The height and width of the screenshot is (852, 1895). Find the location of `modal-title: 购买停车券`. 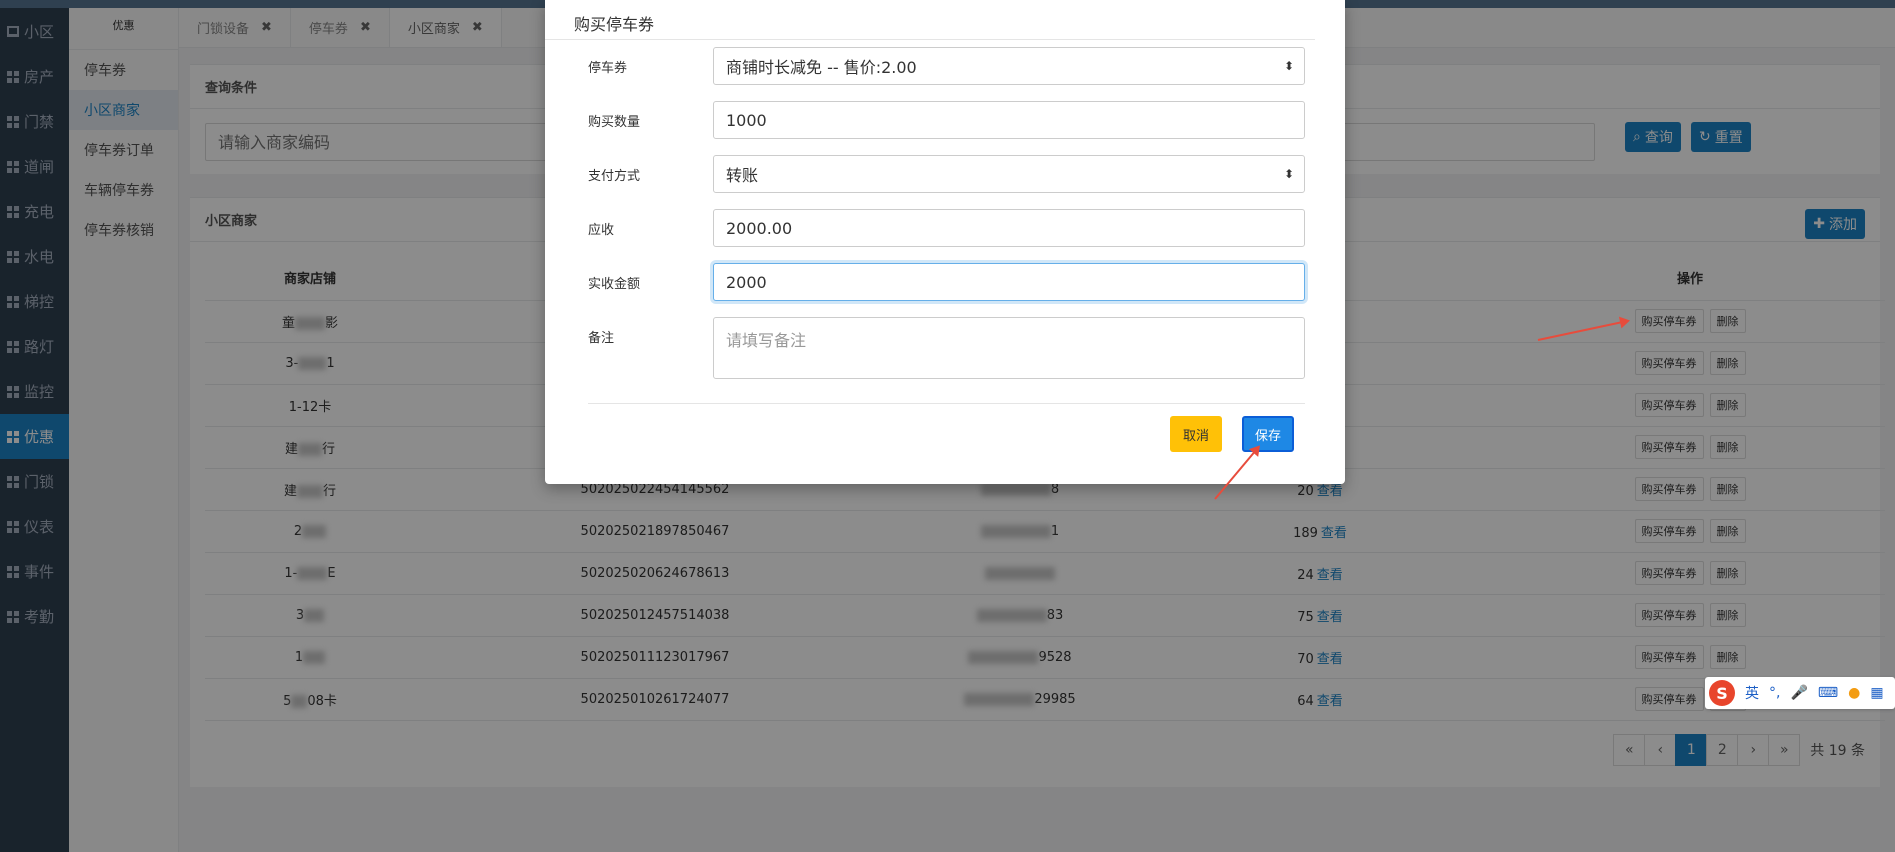

modal-title: 购买停车券 is located at coordinates (930, 20).